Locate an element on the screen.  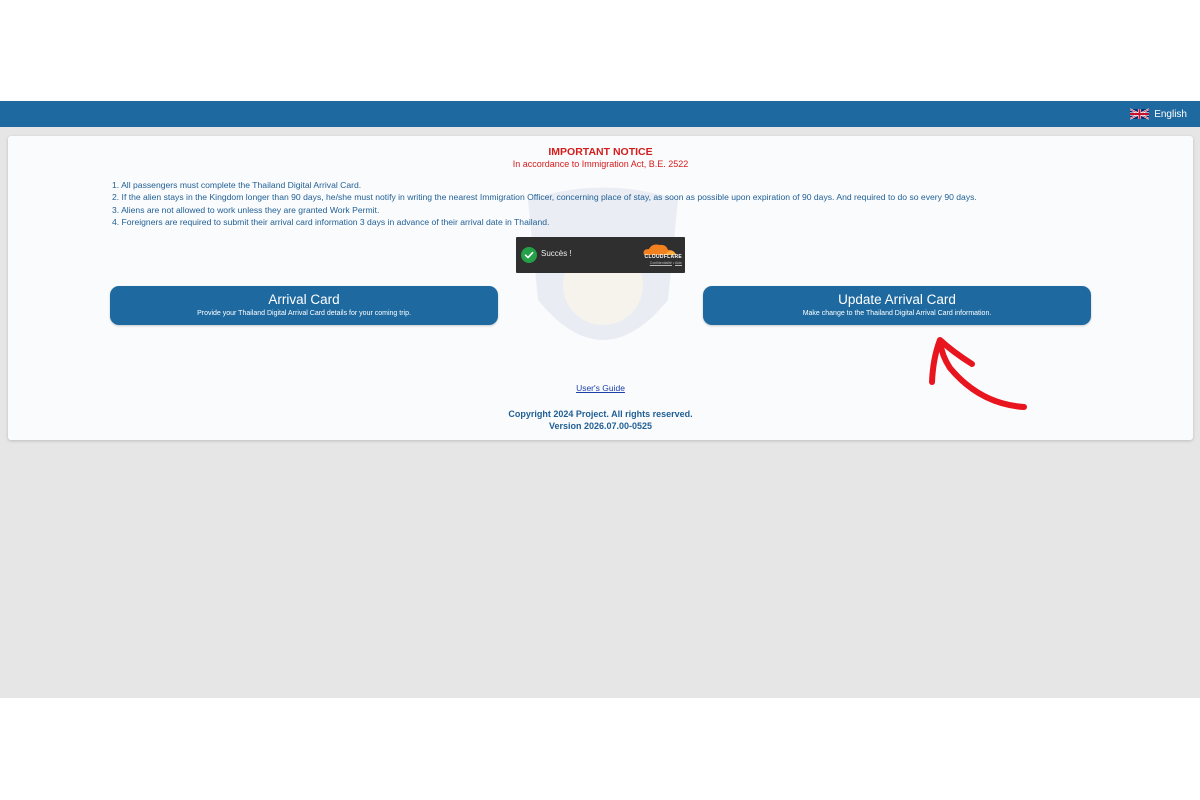
language-label: English is located at coordinates (1170, 114).